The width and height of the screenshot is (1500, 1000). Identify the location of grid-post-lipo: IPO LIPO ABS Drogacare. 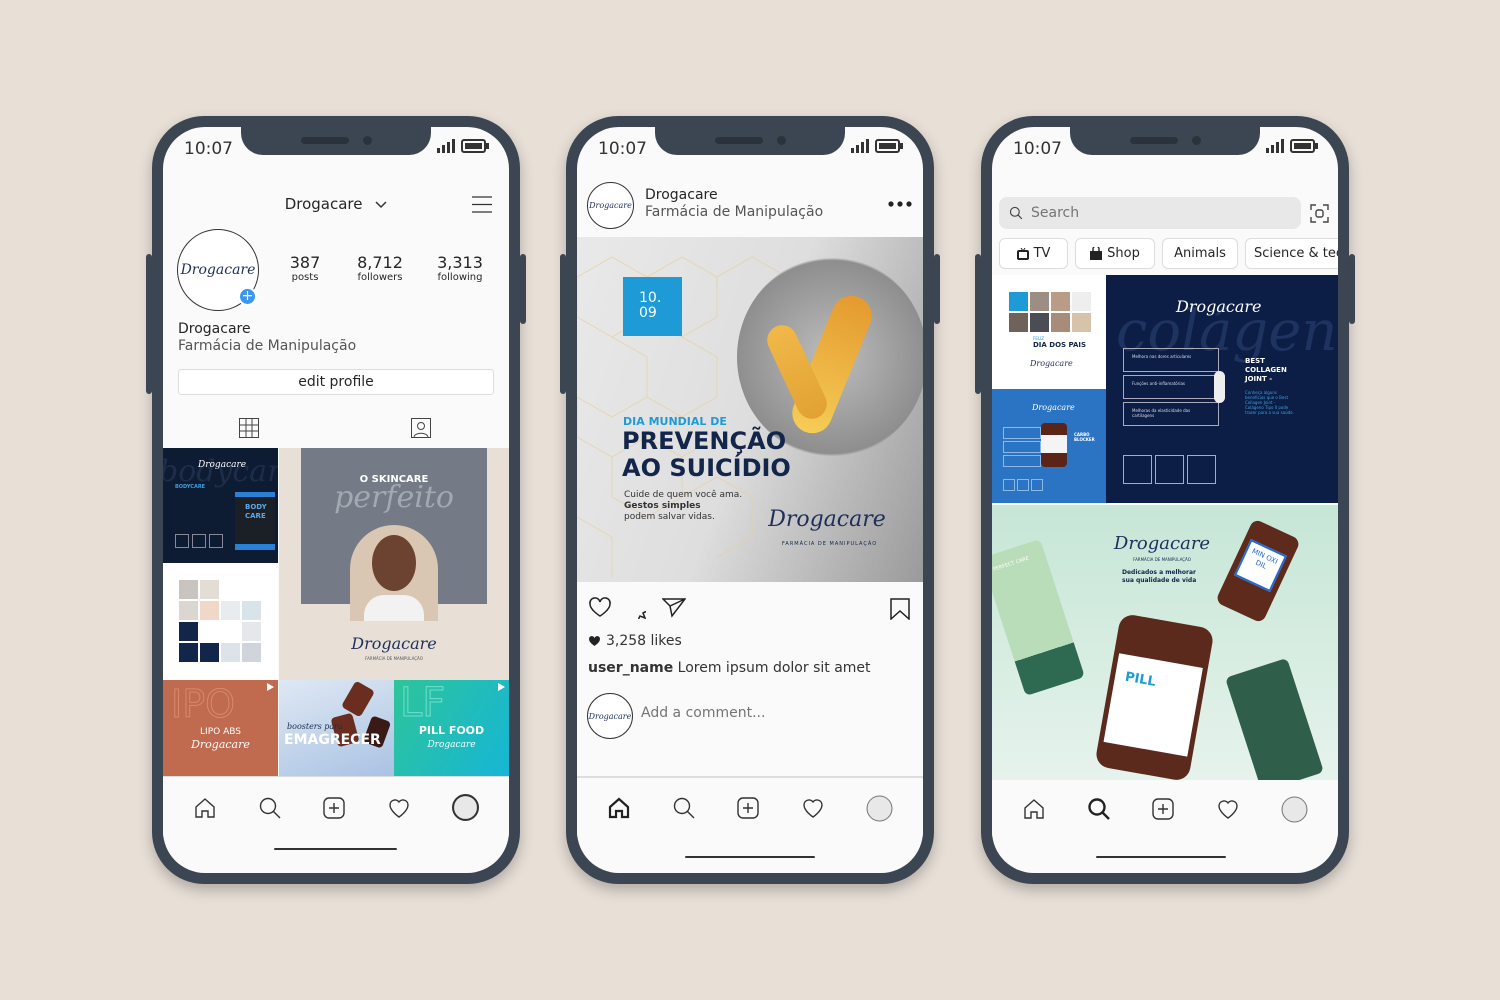
(220, 728).